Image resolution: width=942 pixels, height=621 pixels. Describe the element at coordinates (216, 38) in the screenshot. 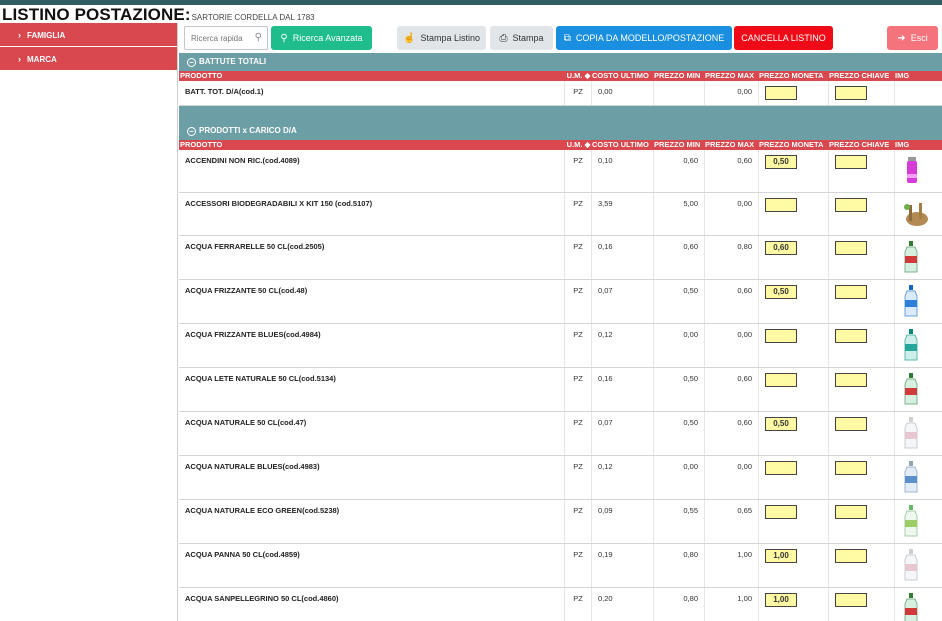

I see `search-input` at that location.